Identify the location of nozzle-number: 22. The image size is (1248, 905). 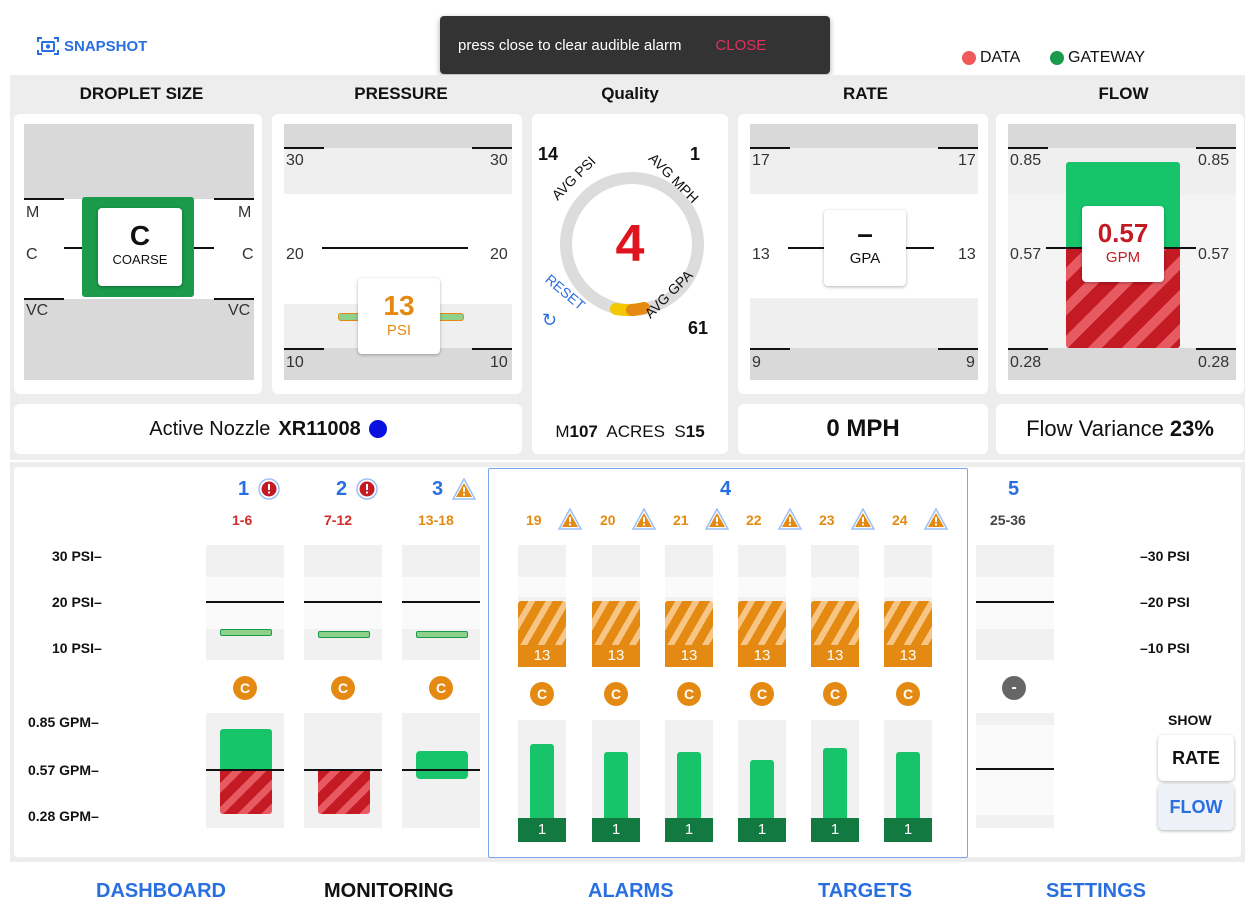
(754, 520).